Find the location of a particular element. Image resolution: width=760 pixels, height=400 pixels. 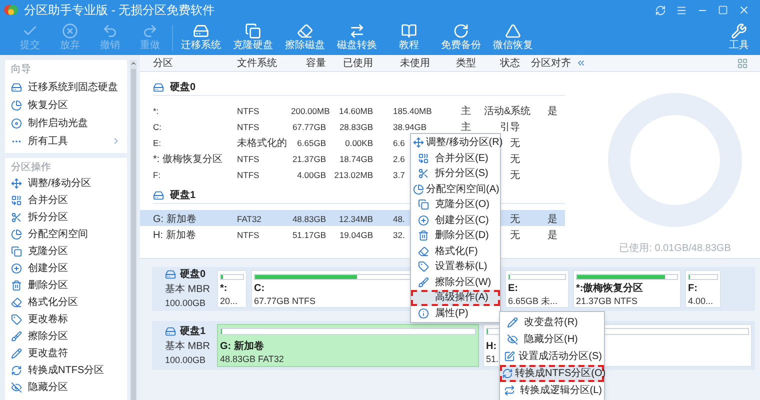

pie-chart-icon is located at coordinates (16, 234).